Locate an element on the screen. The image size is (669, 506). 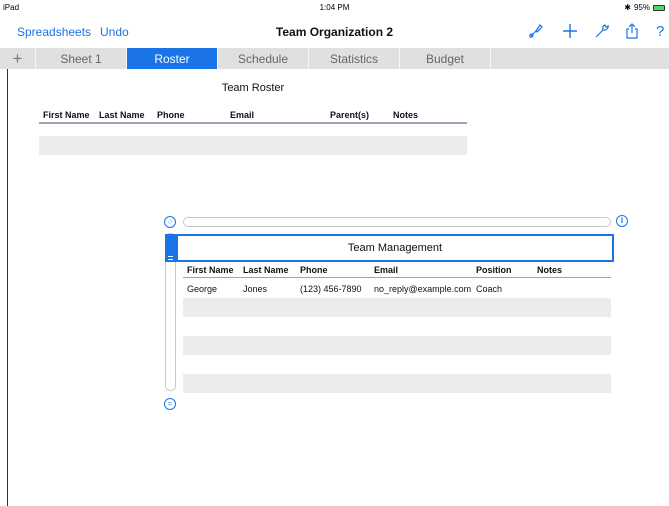
tab-schedule: Schedule is located at coordinates (263, 58).